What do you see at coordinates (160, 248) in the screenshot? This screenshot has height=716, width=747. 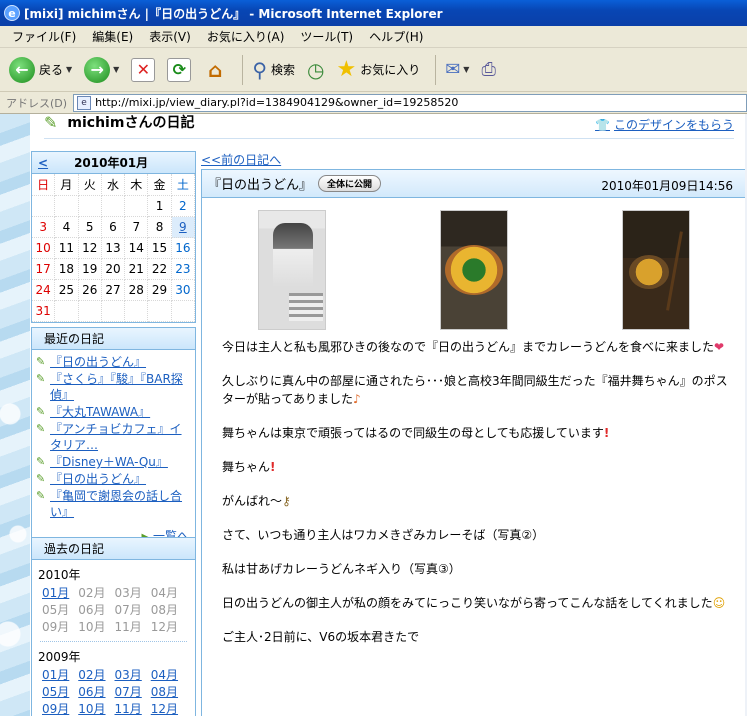 I see `calendar-day: 15` at bounding box center [160, 248].